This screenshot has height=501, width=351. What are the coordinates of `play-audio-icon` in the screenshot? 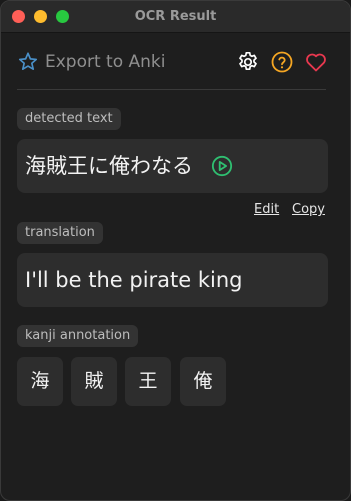 It's located at (222, 166).